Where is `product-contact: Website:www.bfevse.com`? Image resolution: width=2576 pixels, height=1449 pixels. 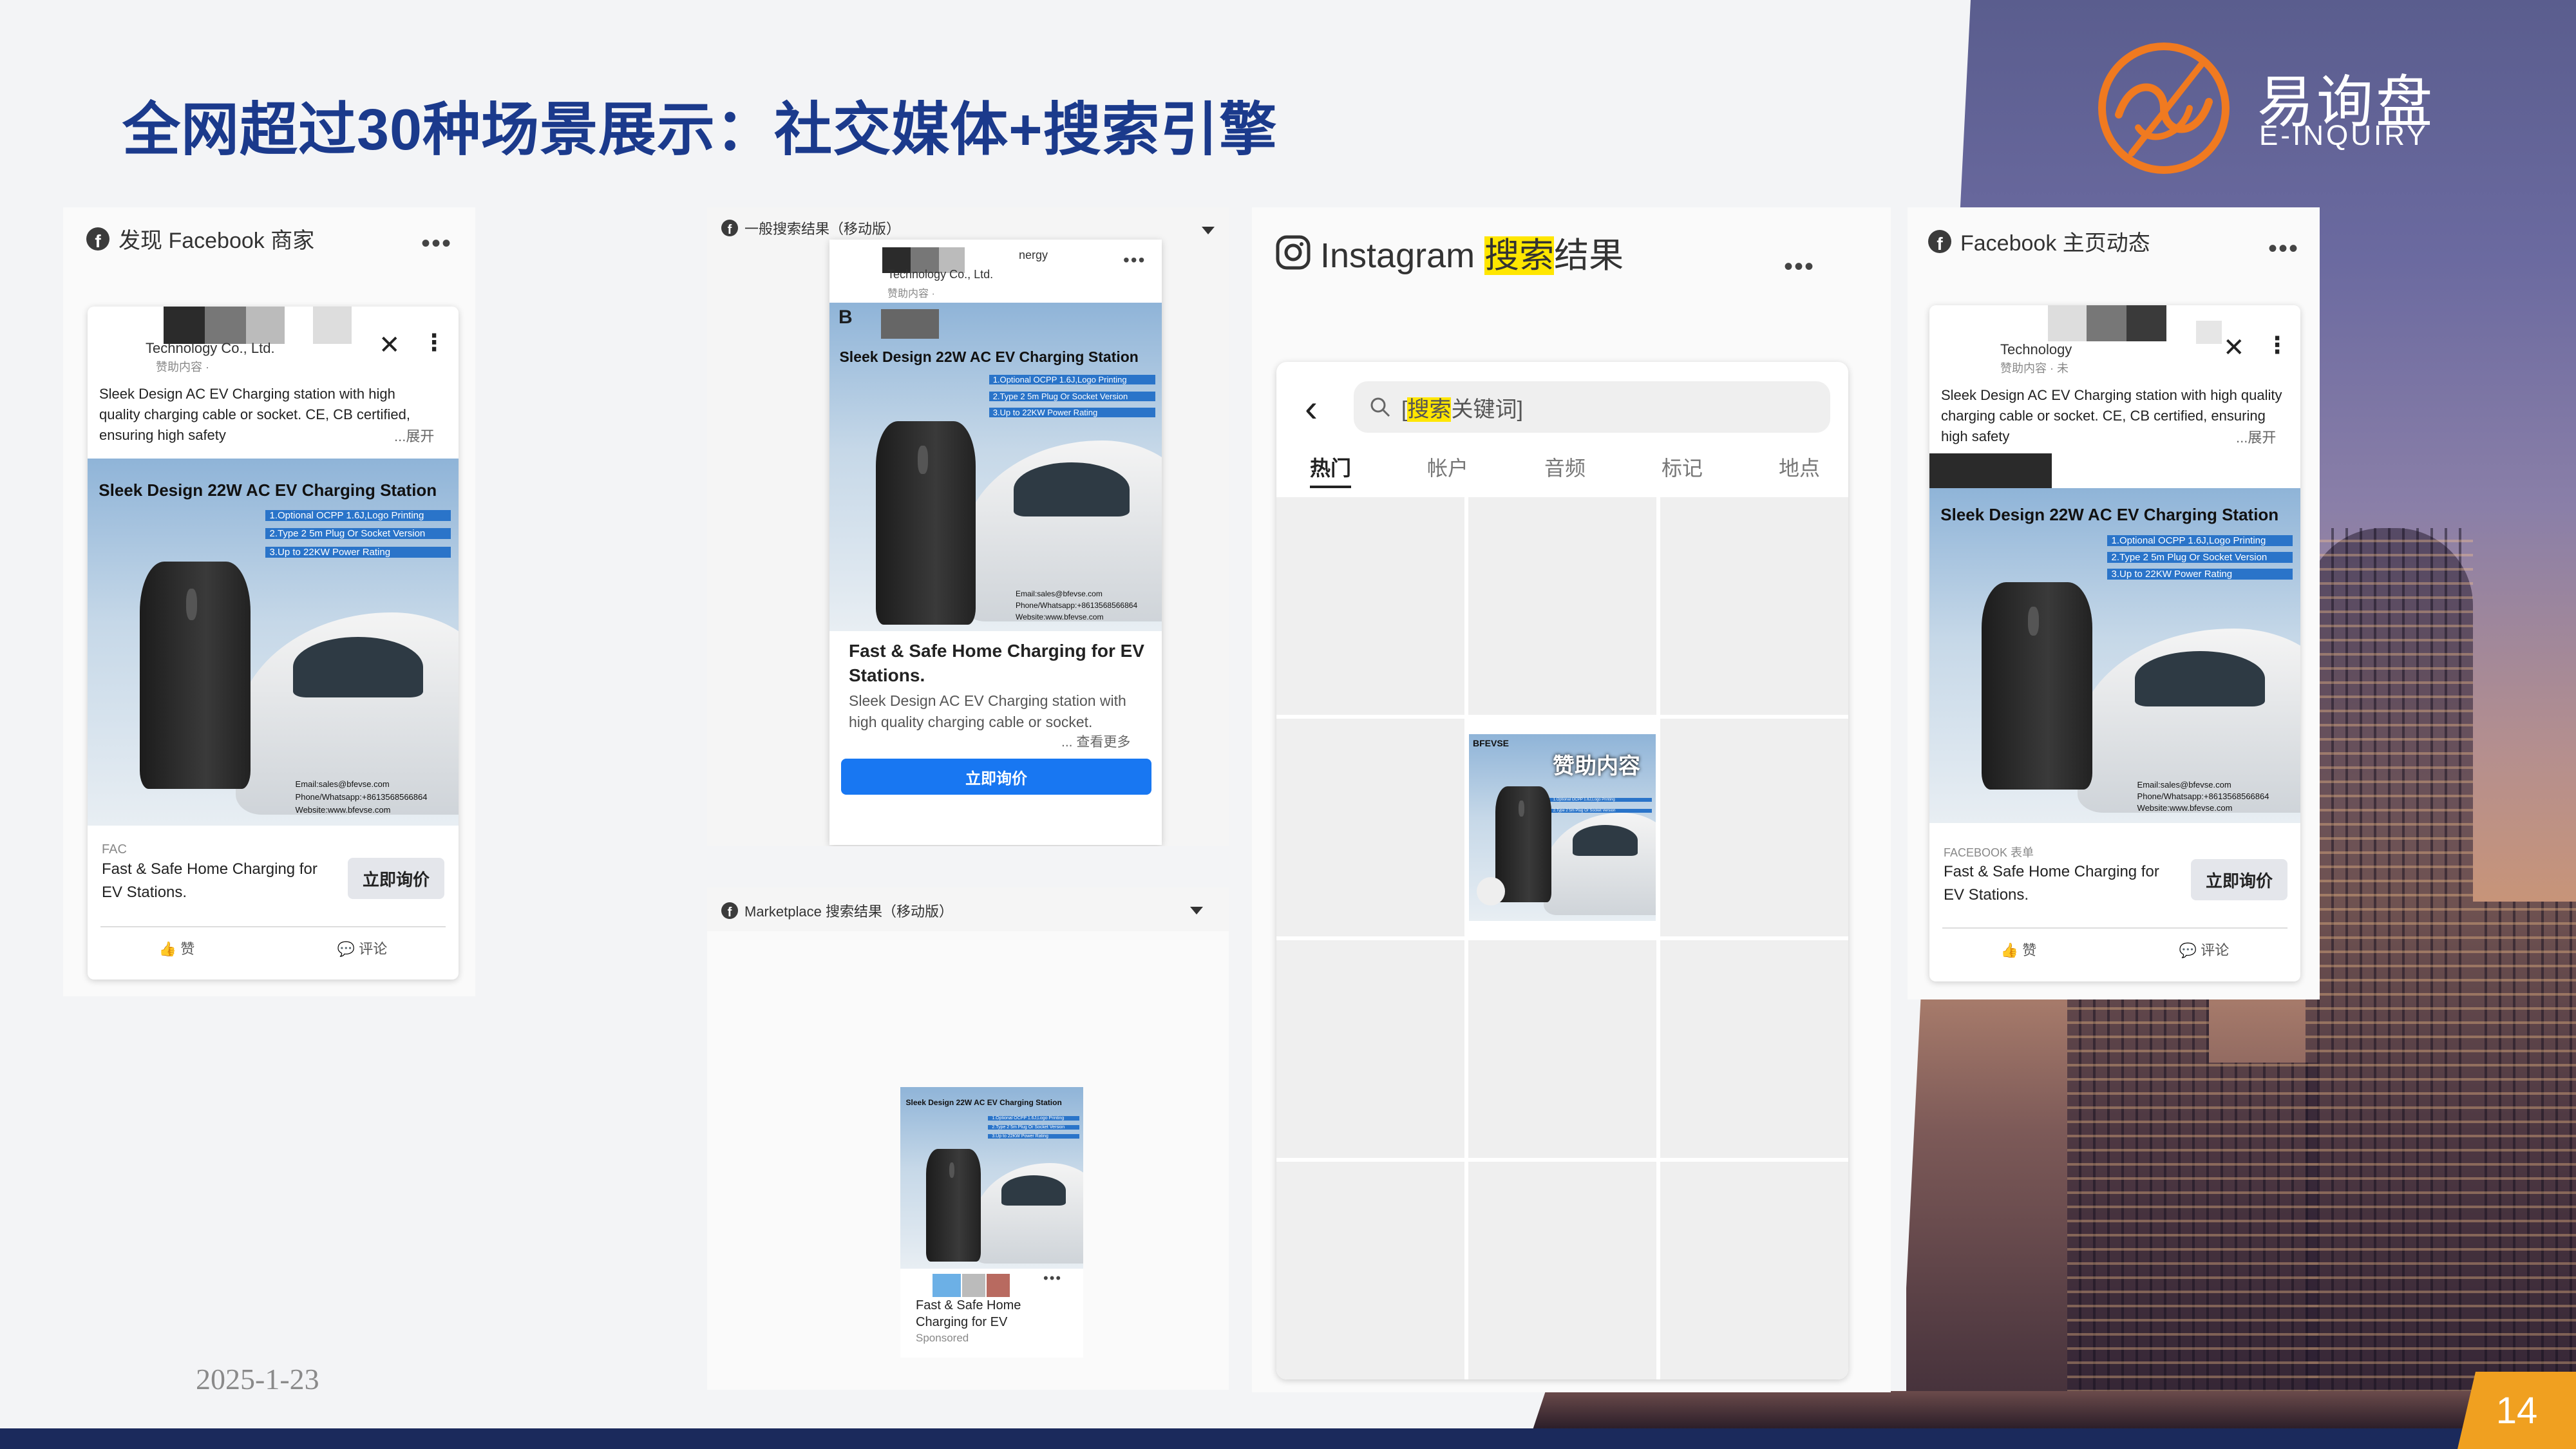
product-contact: Website:www.bfevse.com is located at coordinates (343, 810).